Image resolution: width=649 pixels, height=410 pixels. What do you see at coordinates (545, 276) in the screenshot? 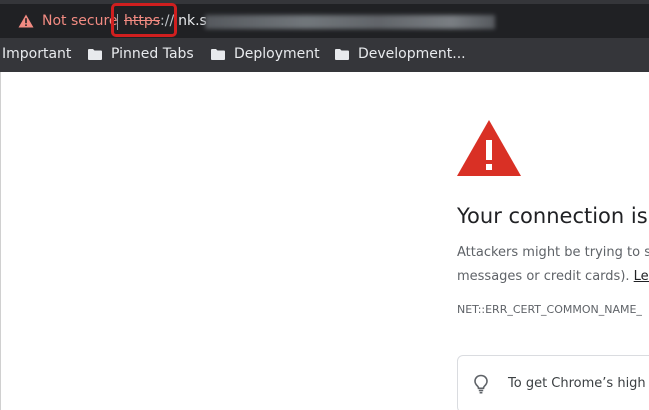
I see `description-line-2-text: messages or credit cards).` at bounding box center [545, 276].